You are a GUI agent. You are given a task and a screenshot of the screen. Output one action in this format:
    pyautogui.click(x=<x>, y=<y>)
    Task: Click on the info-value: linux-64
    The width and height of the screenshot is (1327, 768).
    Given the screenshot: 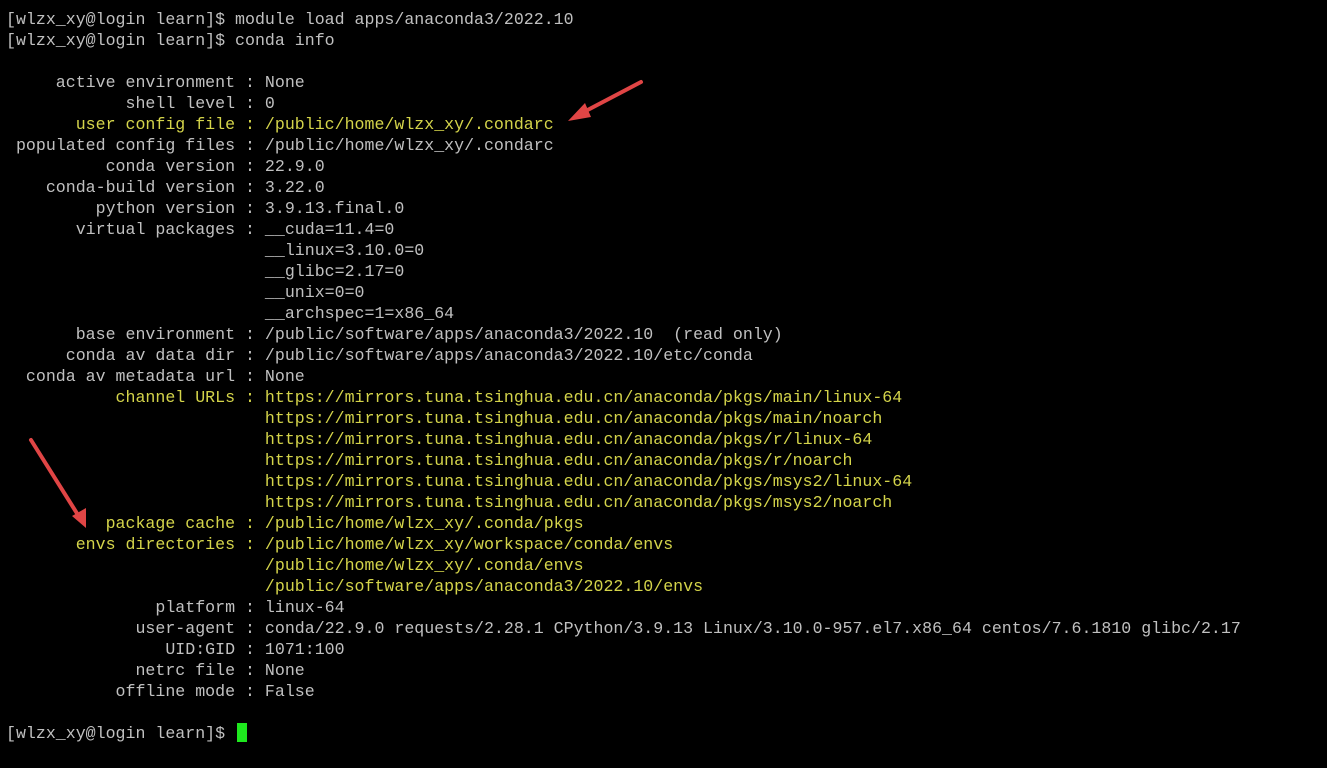 What is the action you would take?
    pyautogui.click(x=304, y=607)
    